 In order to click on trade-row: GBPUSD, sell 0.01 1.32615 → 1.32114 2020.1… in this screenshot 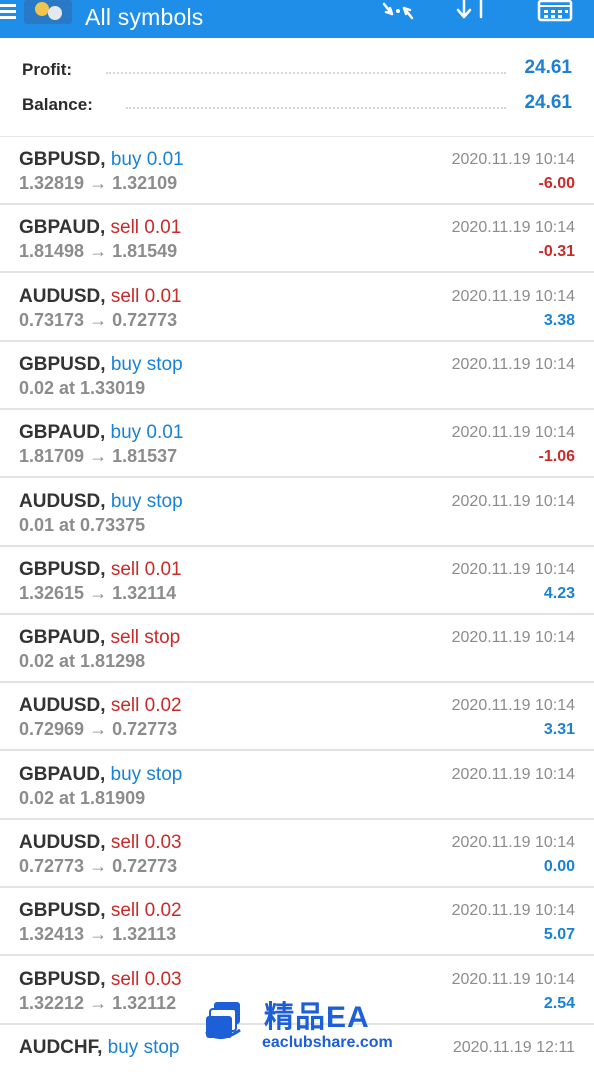, I will do `click(297, 580)`.